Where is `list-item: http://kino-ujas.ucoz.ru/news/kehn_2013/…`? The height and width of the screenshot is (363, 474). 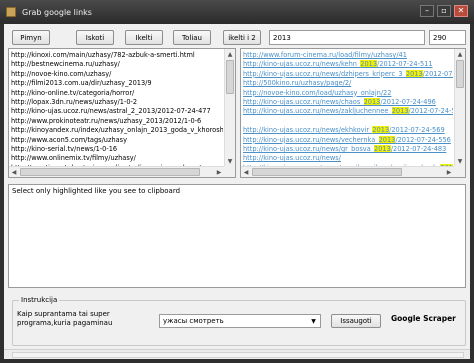
list-item: http://kino-ujas.ucoz.ru/news/kehn_2013/… is located at coordinates (348, 64).